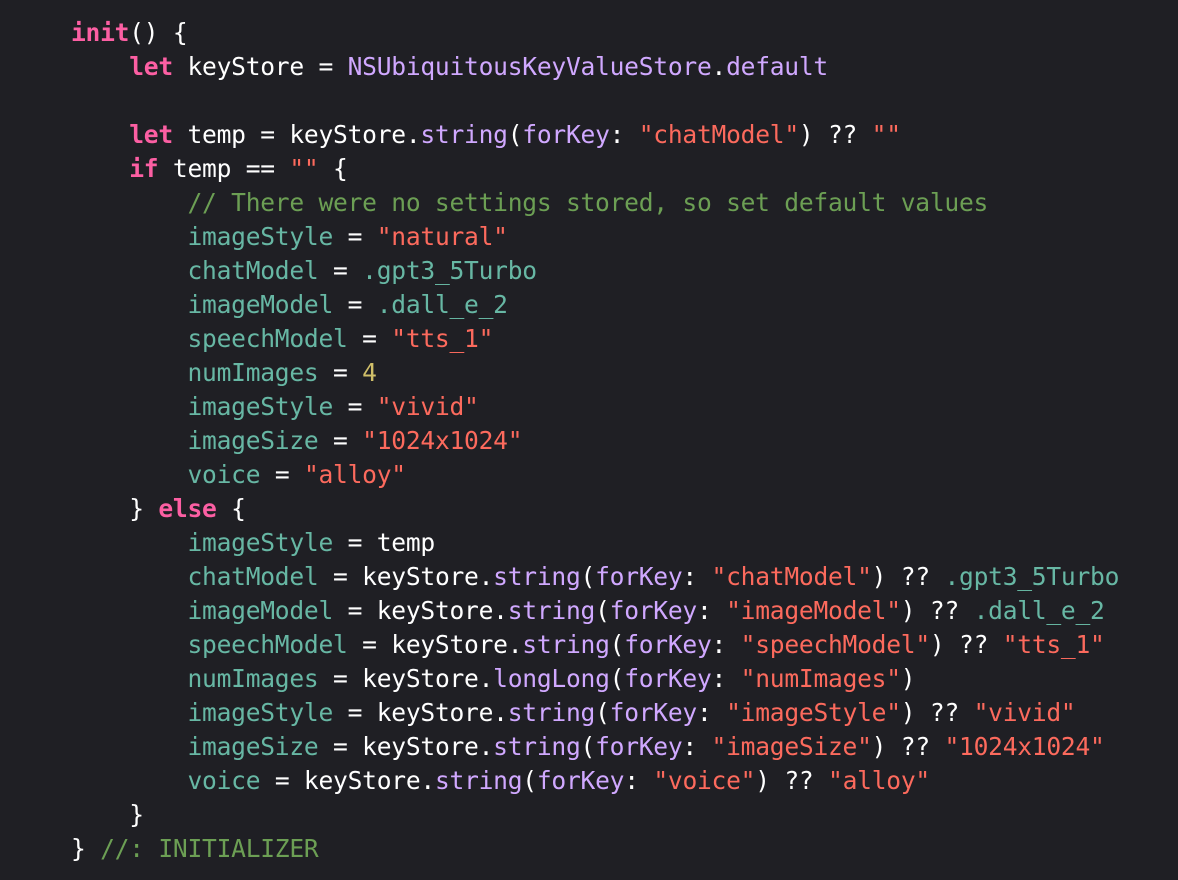 The width and height of the screenshot is (1178, 880). Describe the element at coordinates (231, 508) in the screenshot. I see `code-token-plain: {` at that location.